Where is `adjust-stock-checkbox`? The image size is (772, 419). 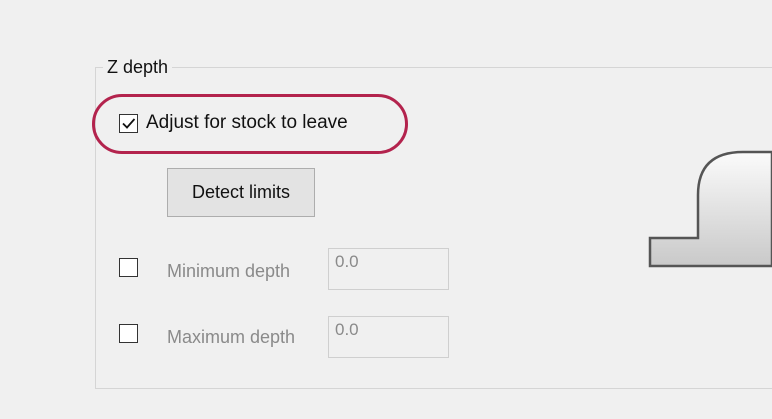 adjust-stock-checkbox is located at coordinates (128, 123).